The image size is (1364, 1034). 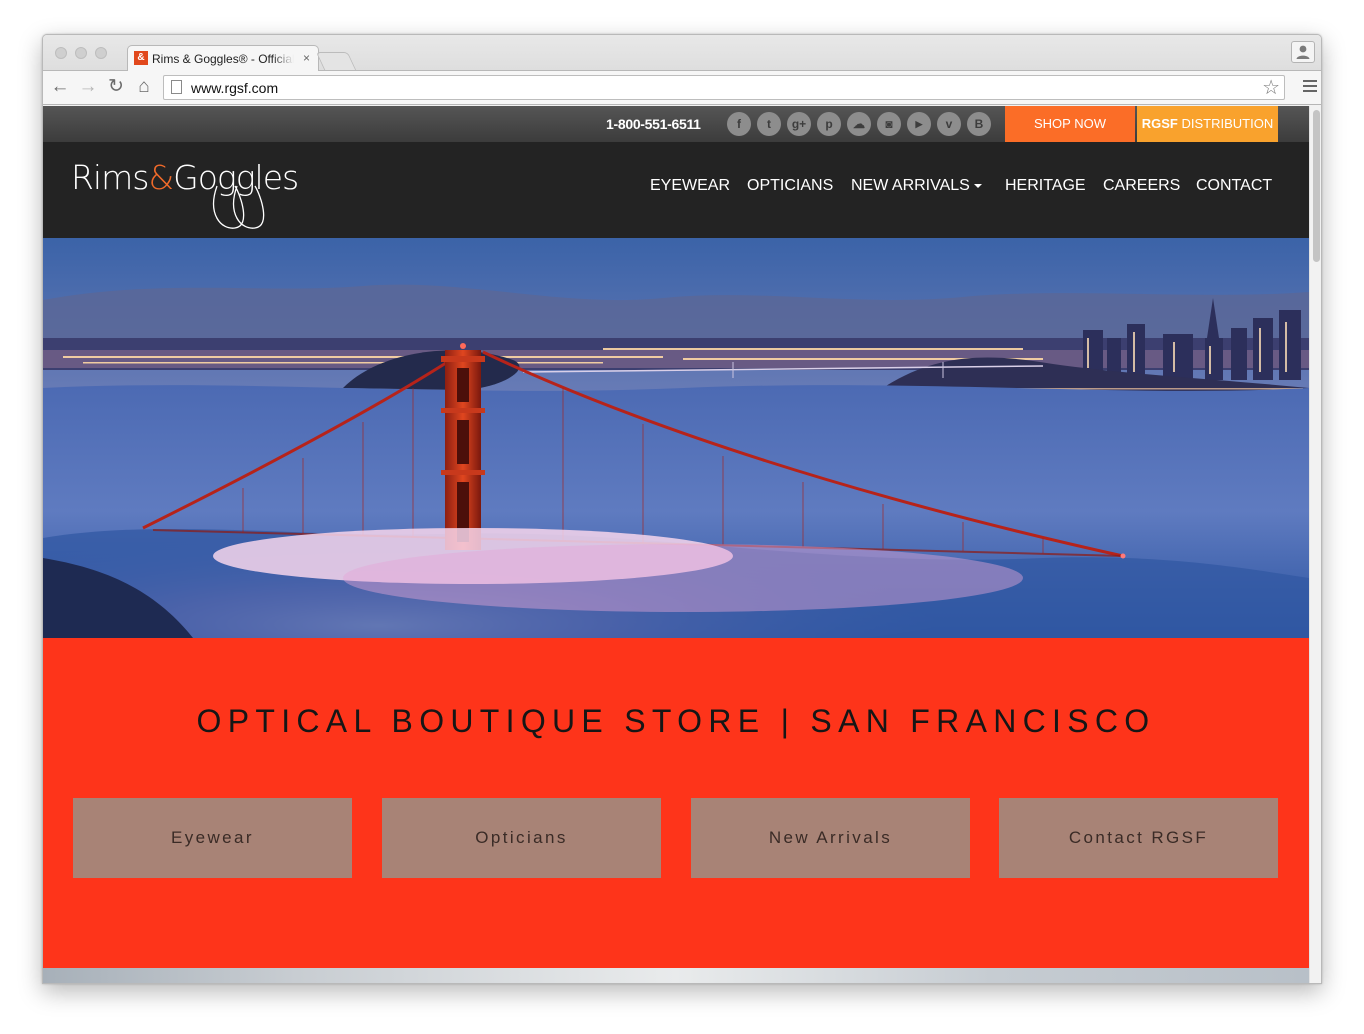 I want to click on instagram-icon: ◙, so click(x=889, y=124).